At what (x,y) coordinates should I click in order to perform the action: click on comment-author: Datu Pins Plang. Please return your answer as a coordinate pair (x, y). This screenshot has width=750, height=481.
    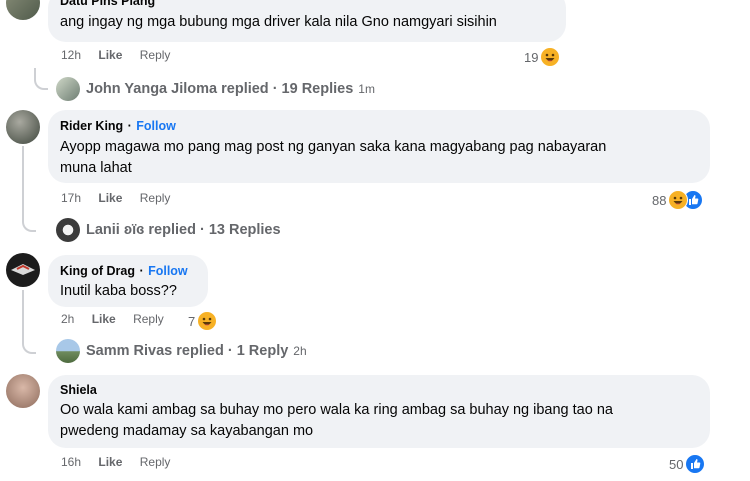
    Looking at the image, I should click on (307, 4).